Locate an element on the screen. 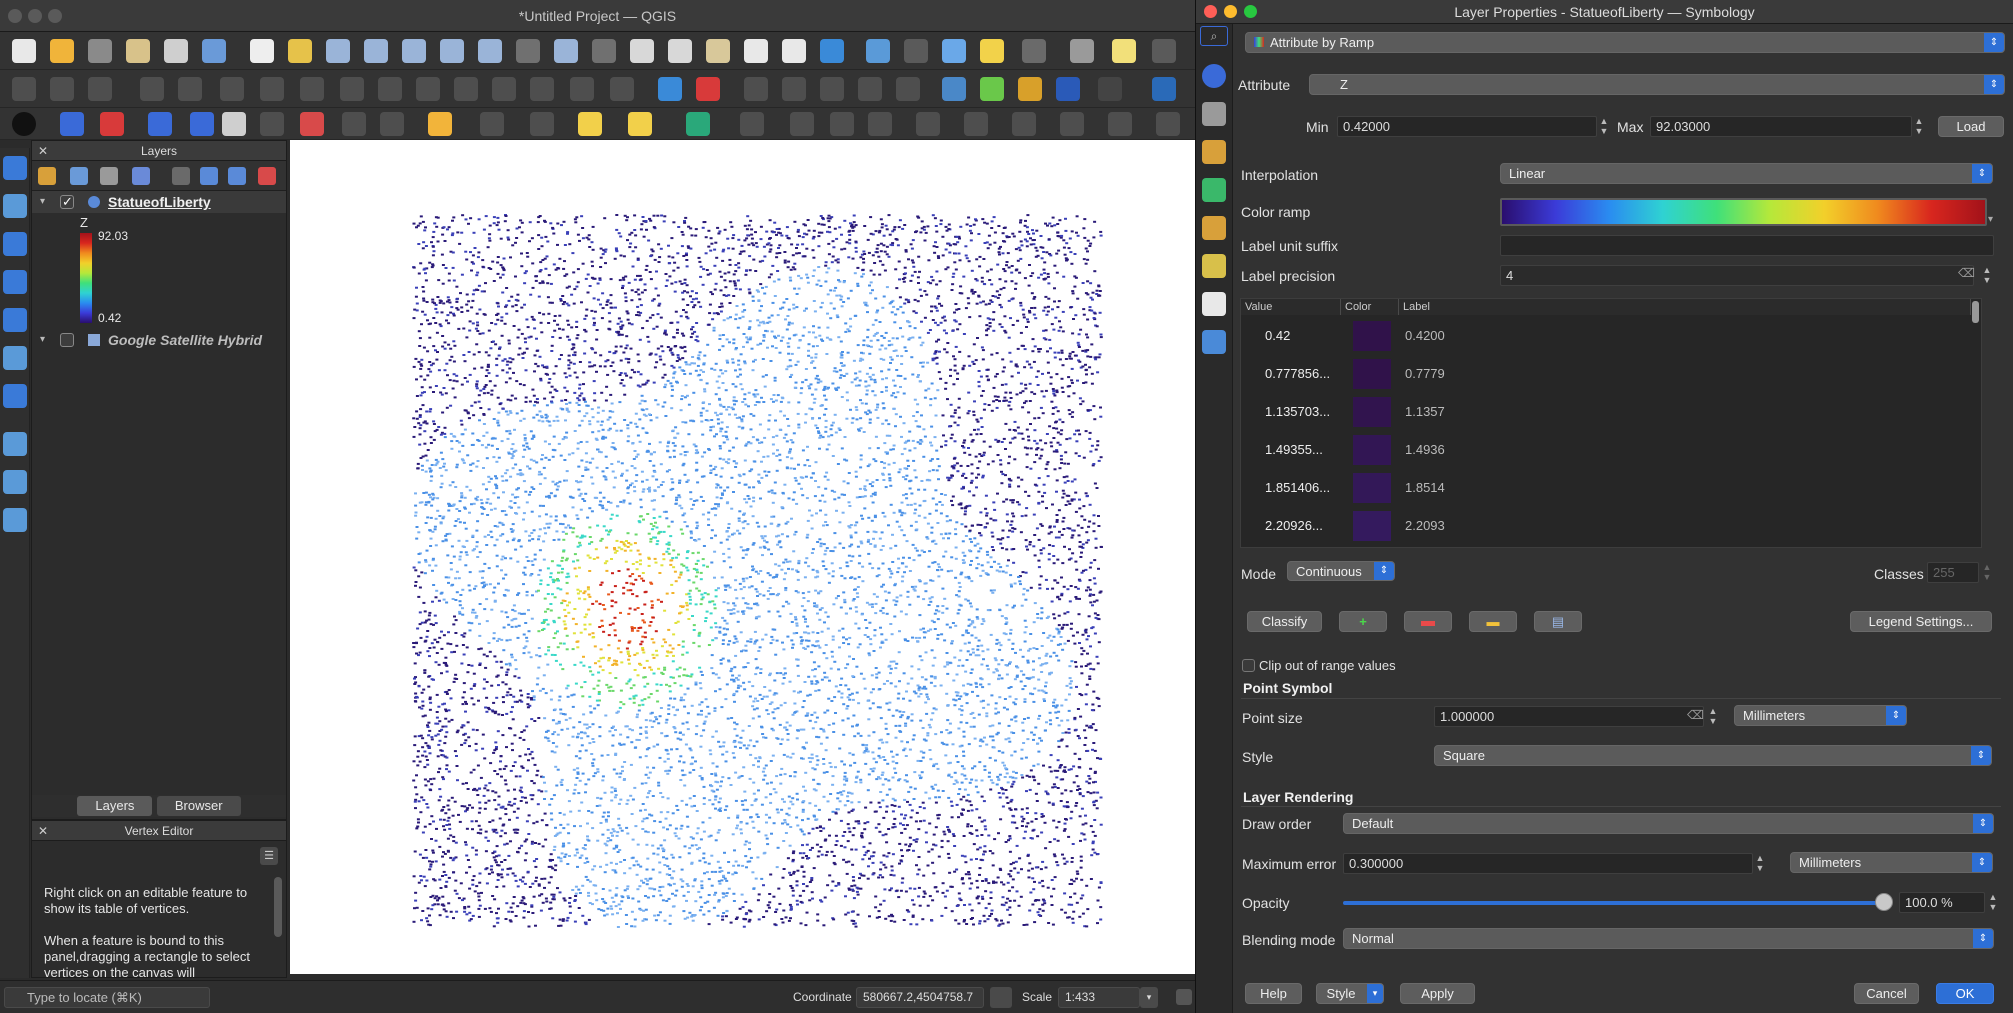 The width and height of the screenshot is (2013, 1013). information-icon is located at coordinates (1214, 76).